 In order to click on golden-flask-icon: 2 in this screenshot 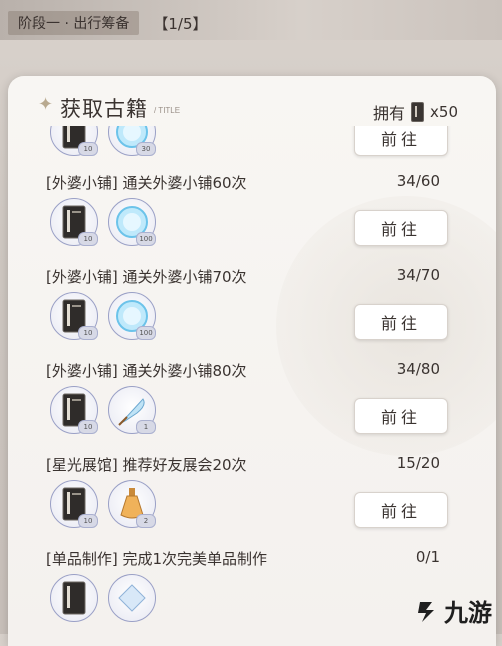, I will do `click(132, 504)`.